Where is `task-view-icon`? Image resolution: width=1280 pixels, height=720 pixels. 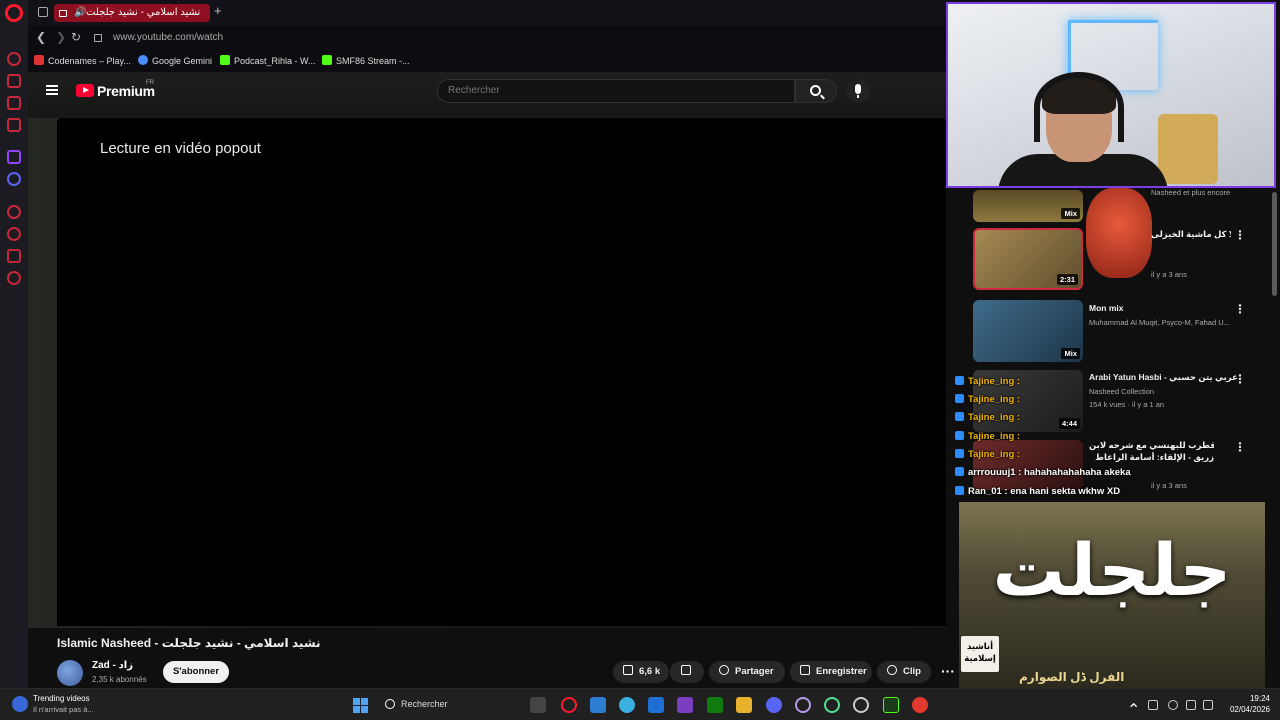
task-view-icon is located at coordinates (538, 705).